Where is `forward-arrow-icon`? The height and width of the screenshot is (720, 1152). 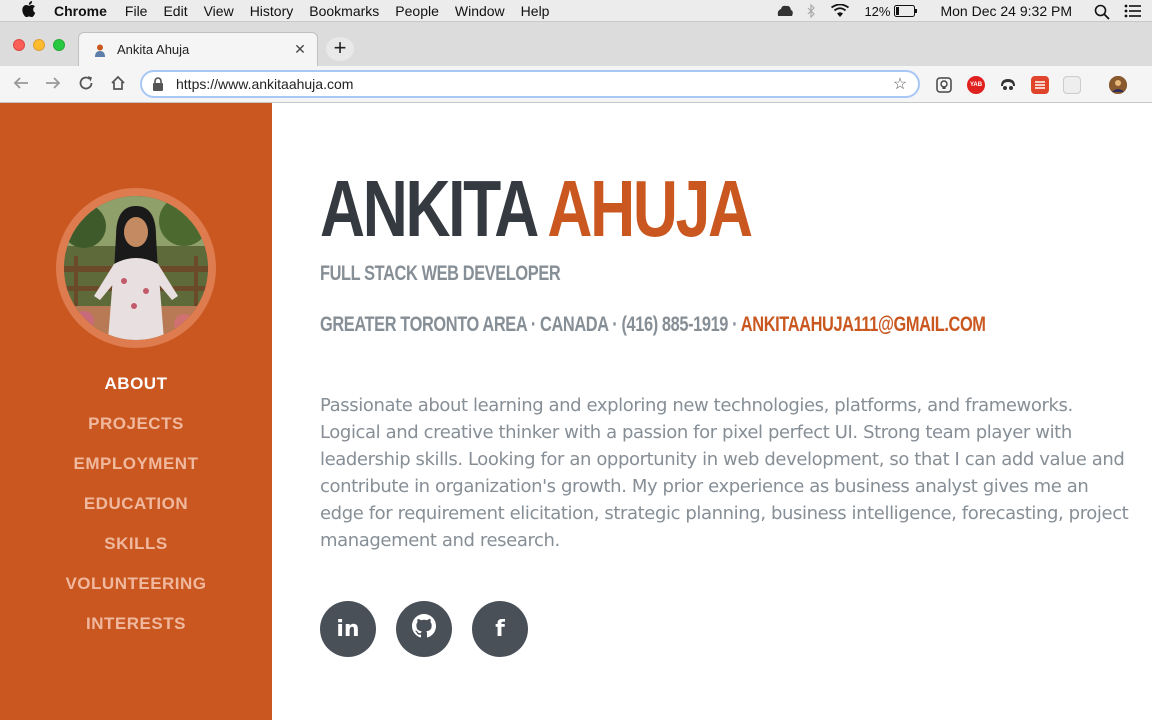
forward-arrow-icon is located at coordinates (53, 85).